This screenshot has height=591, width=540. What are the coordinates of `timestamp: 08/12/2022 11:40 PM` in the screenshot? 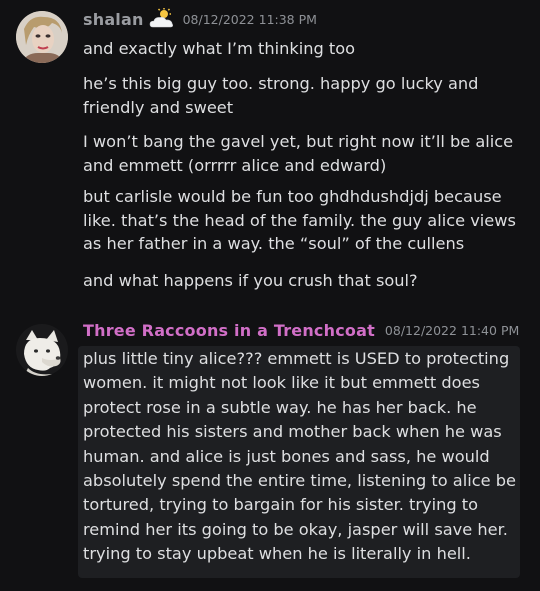 It's located at (452, 330).